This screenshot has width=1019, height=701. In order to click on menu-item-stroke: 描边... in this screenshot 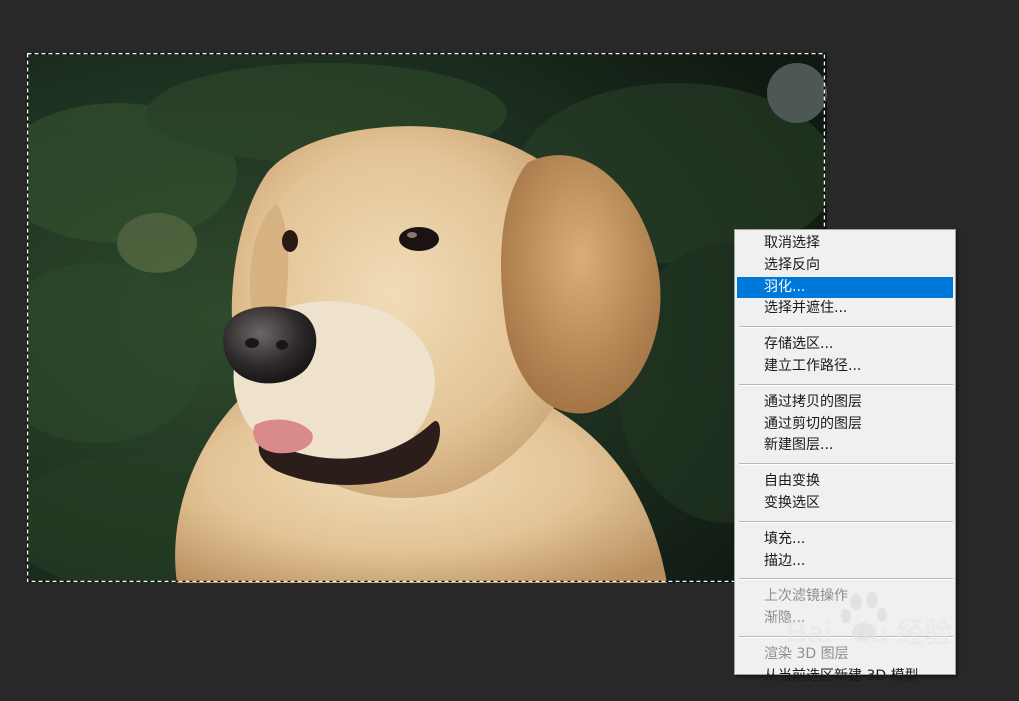, I will do `click(845, 562)`.